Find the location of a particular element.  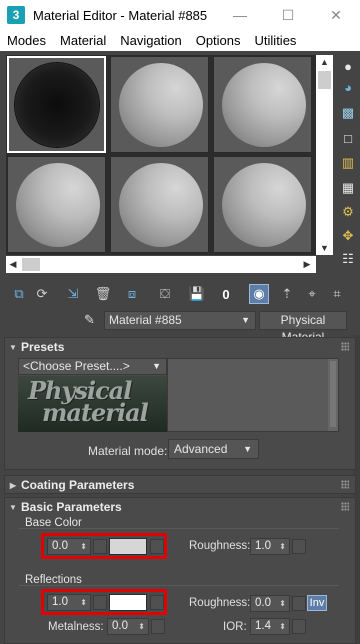

material-type-button: Physical Material is located at coordinates (303, 327).